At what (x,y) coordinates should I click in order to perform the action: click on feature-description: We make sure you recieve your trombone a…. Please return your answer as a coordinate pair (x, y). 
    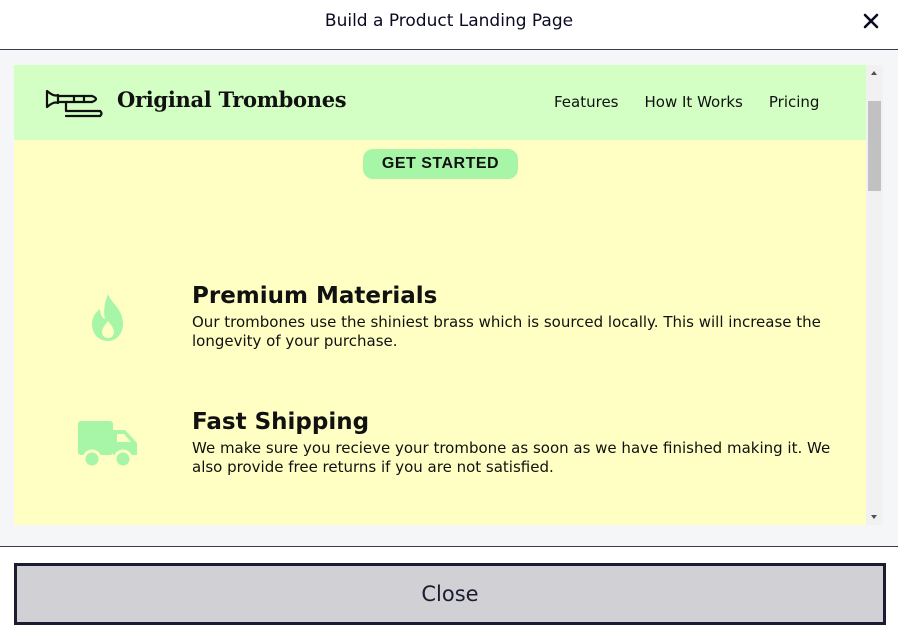
    Looking at the image, I should click on (511, 457).